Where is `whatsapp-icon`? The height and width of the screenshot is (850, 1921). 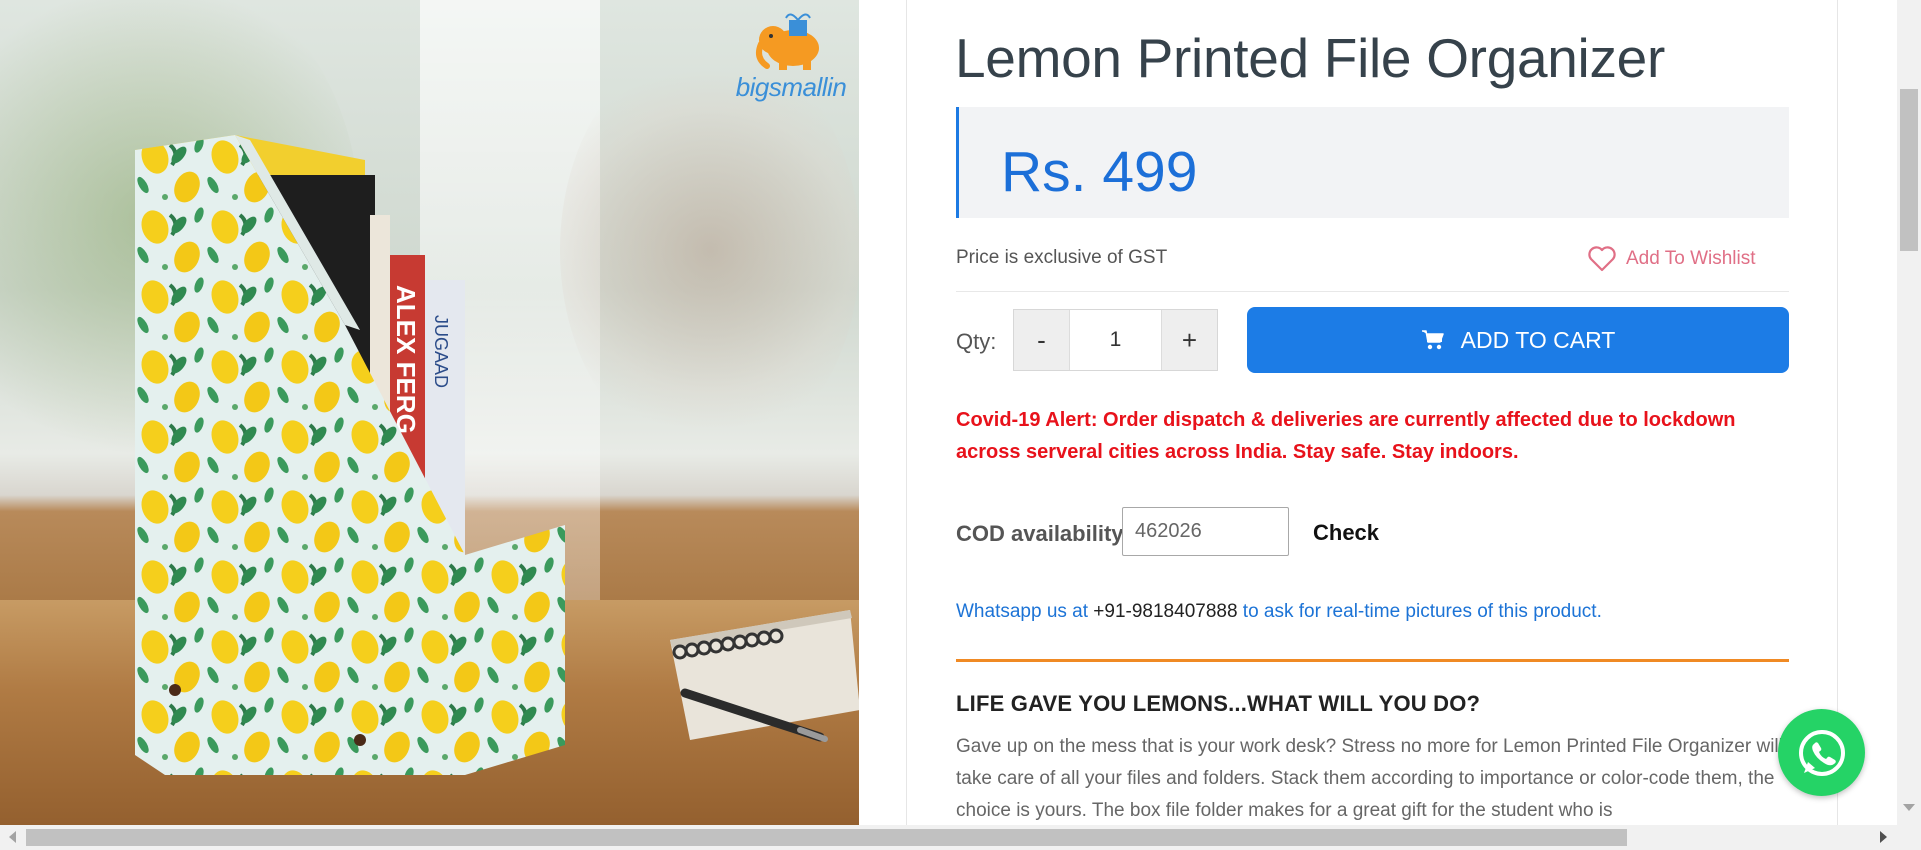
whatsapp-icon is located at coordinates (1821, 752).